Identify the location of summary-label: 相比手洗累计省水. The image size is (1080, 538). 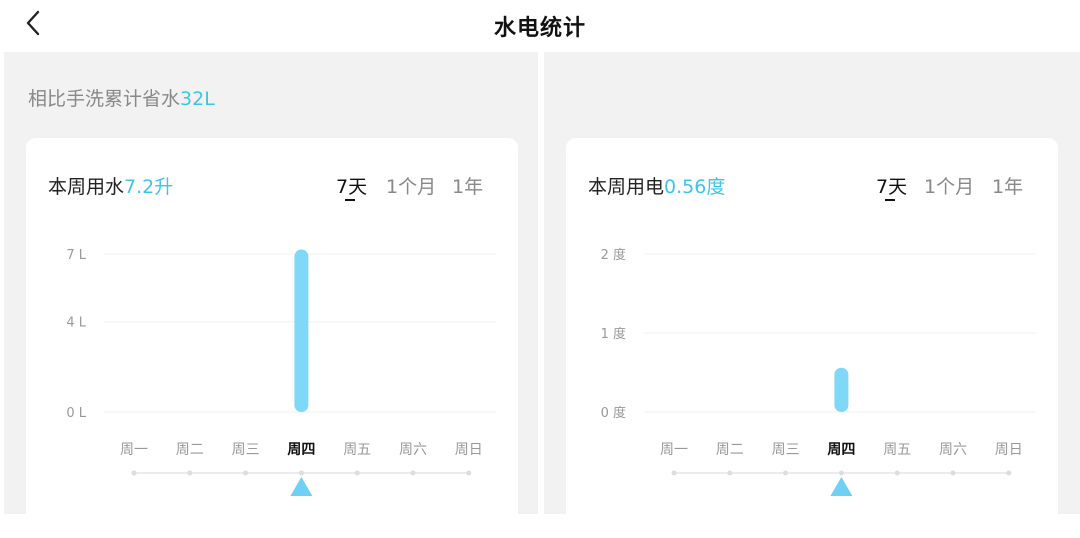
(104, 99).